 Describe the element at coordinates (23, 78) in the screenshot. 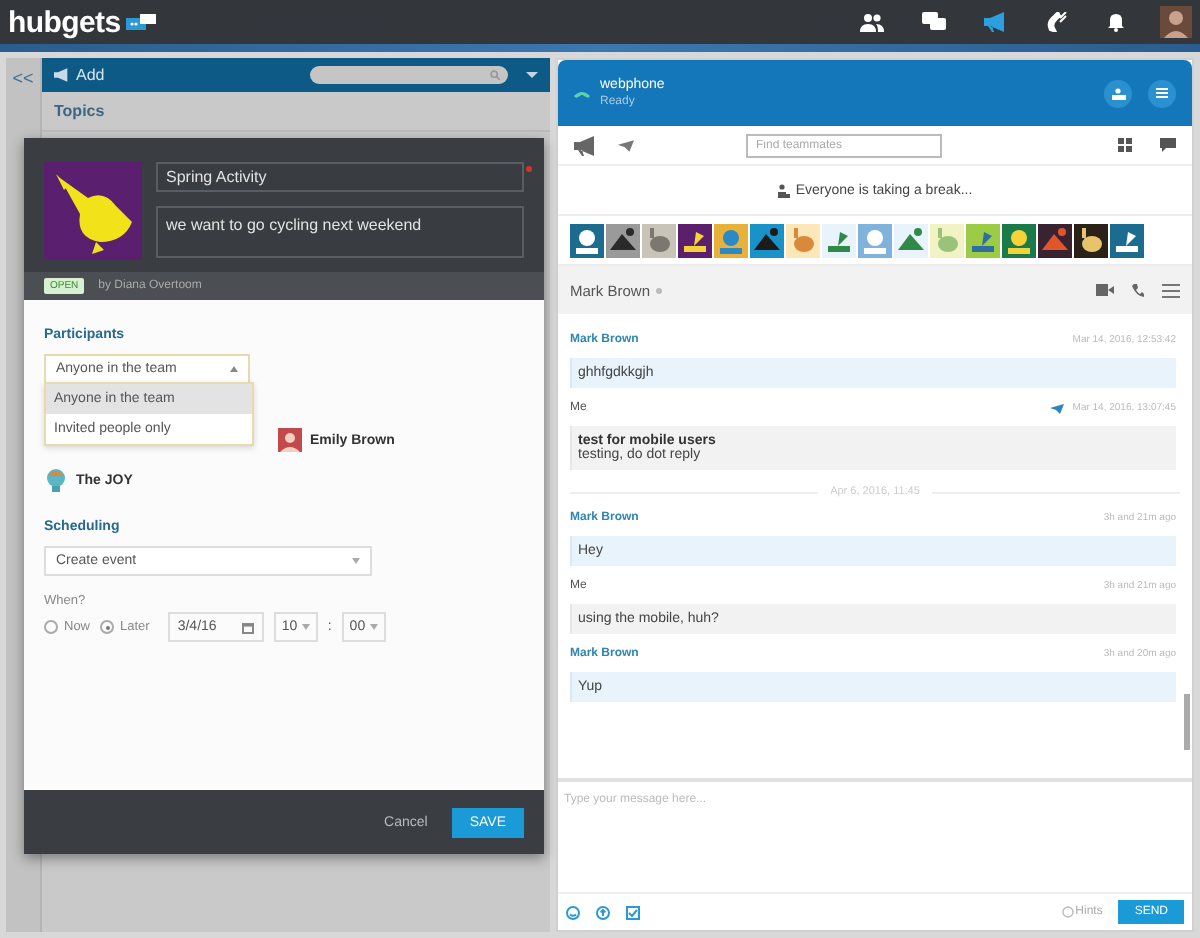

I see `collapse-button: <<` at that location.